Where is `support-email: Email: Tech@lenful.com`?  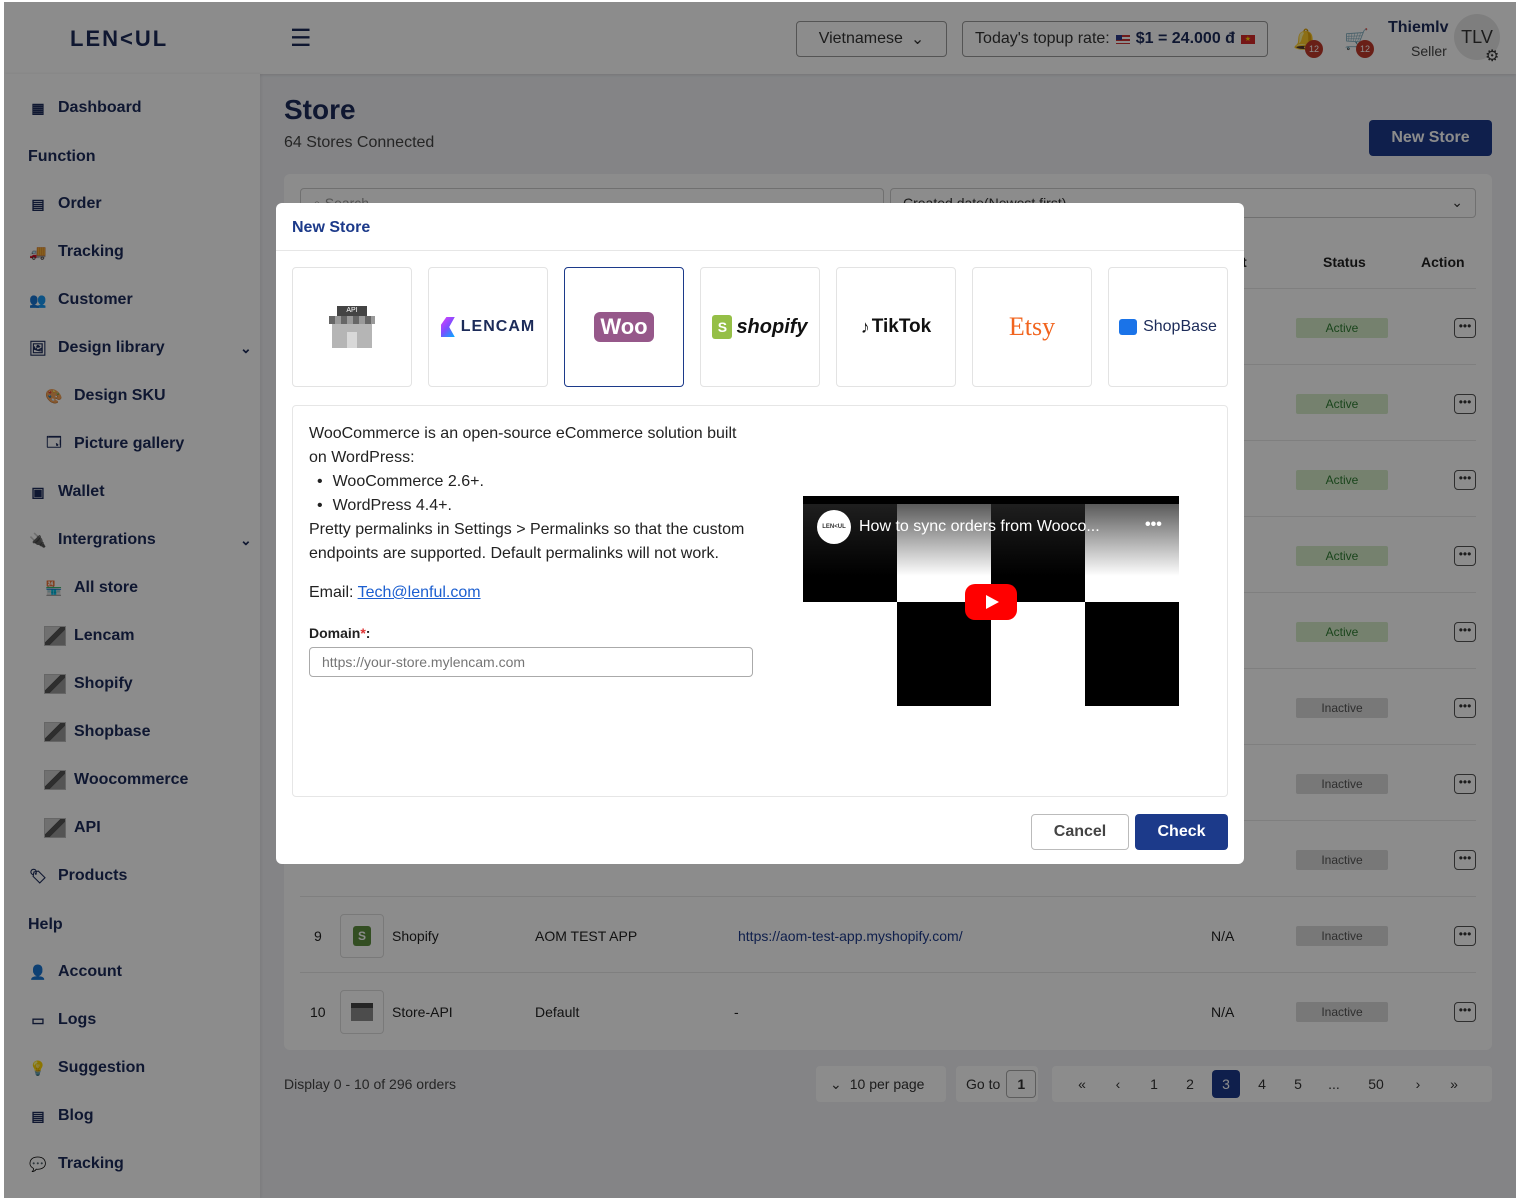 support-email: Email: Tech@lenful.com is located at coordinates (395, 593).